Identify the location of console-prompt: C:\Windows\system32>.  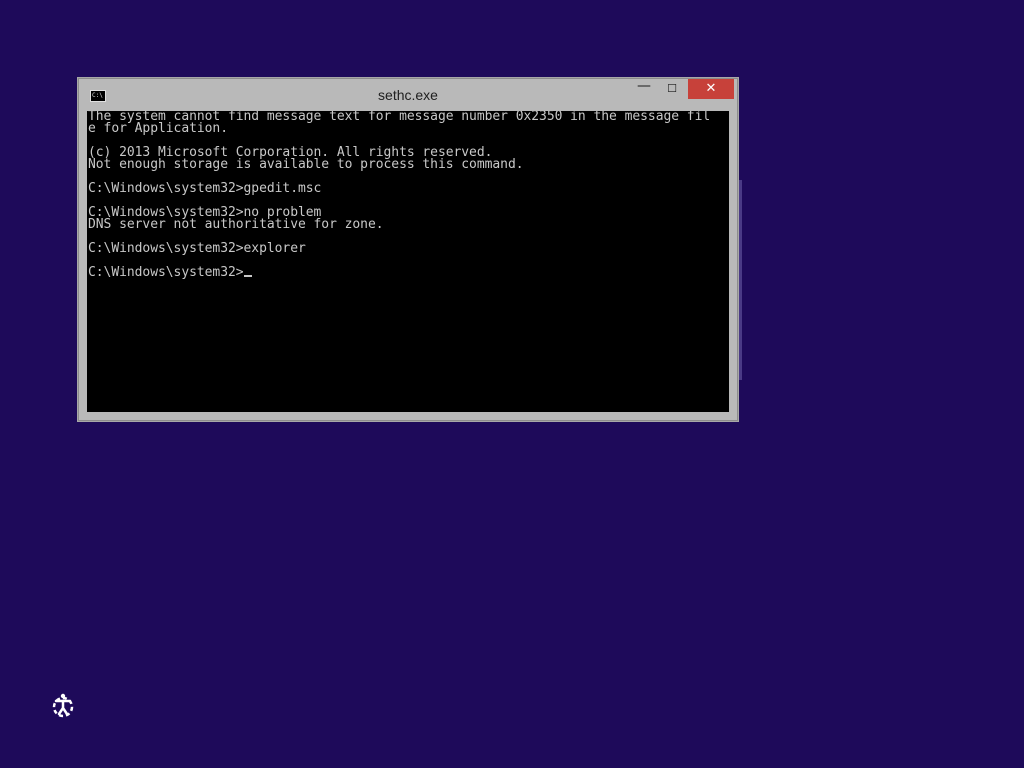
(166, 272).